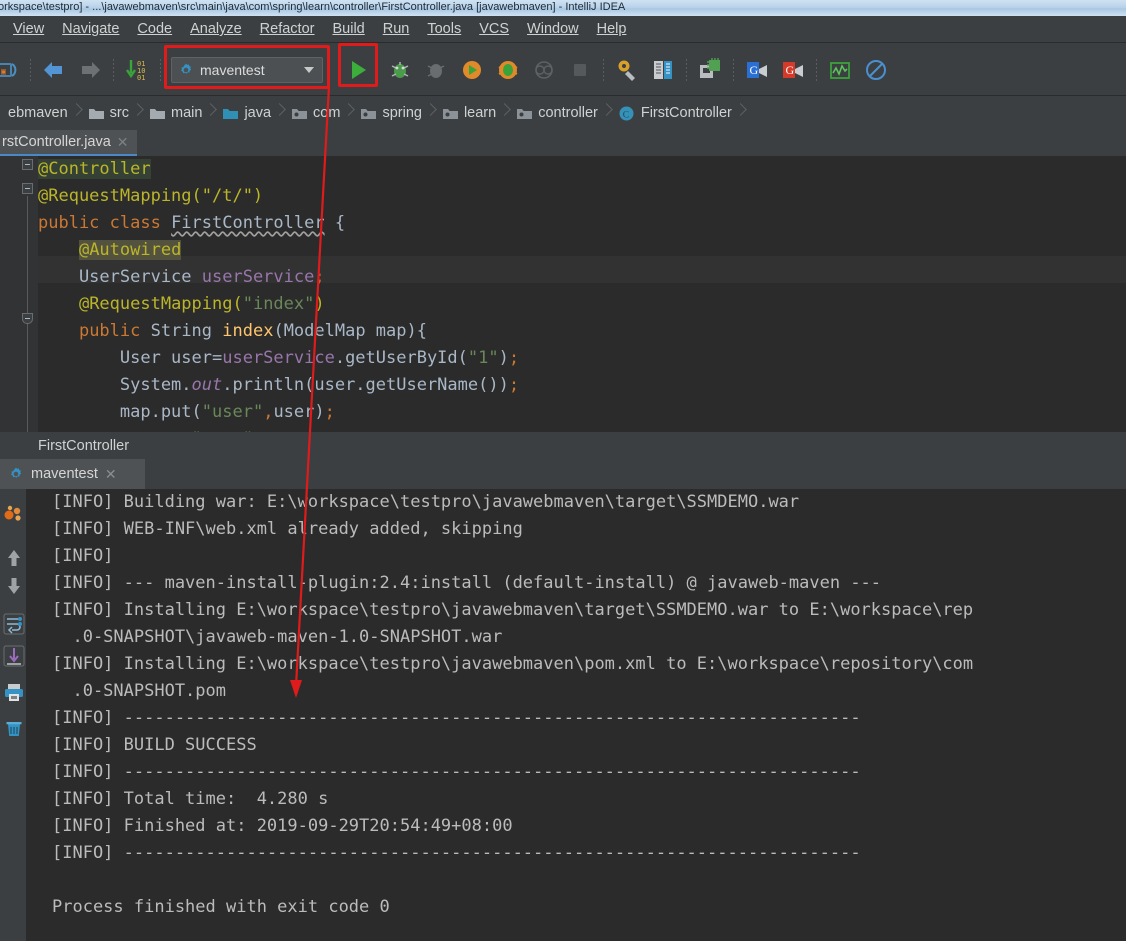  I want to click on project-structure-icon, so click(663, 70).